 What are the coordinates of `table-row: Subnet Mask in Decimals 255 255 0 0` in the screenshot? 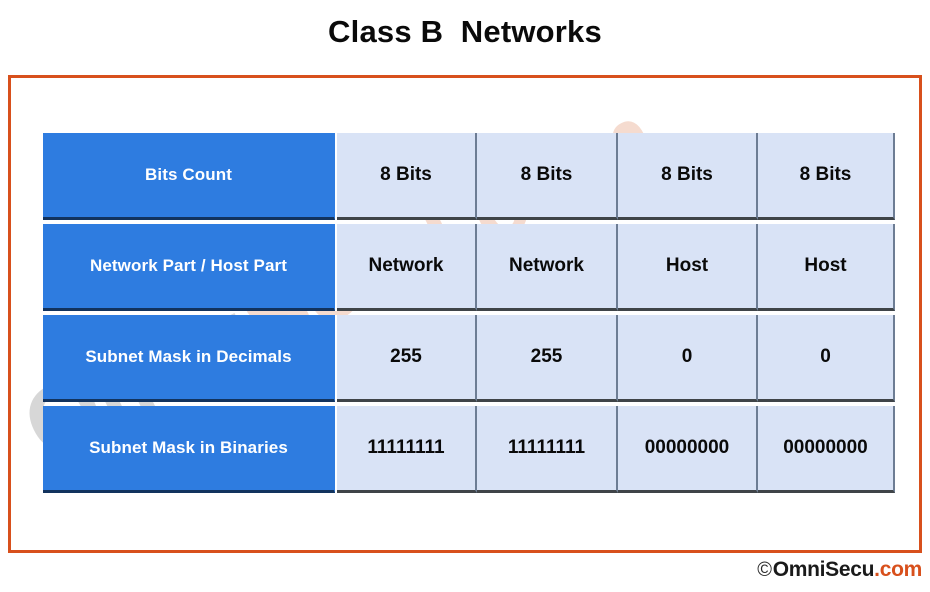 It's located at (469, 358).